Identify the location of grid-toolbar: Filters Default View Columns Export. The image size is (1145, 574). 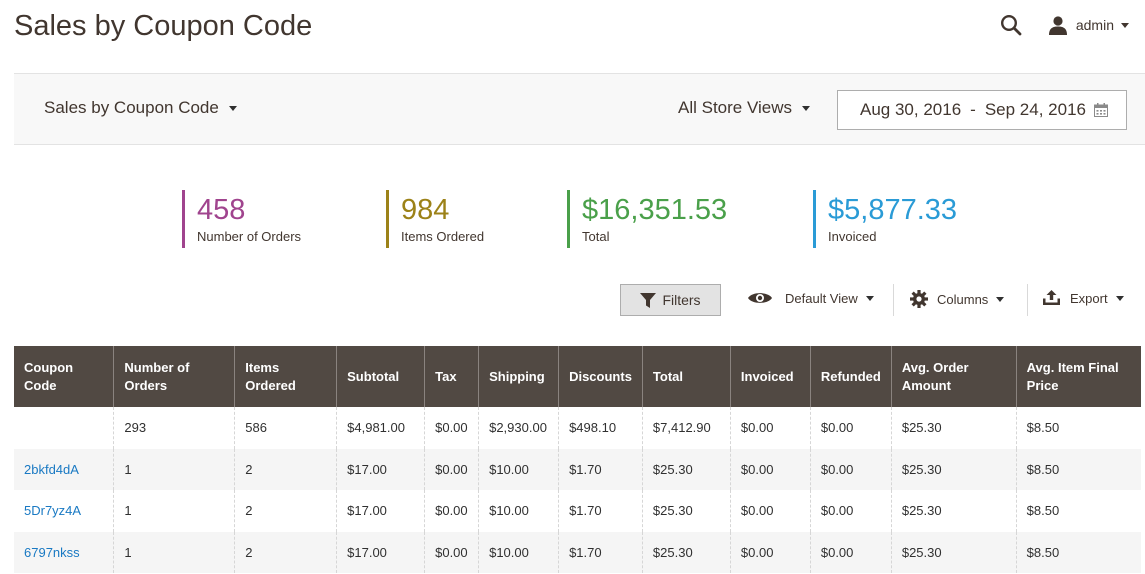
(572, 301).